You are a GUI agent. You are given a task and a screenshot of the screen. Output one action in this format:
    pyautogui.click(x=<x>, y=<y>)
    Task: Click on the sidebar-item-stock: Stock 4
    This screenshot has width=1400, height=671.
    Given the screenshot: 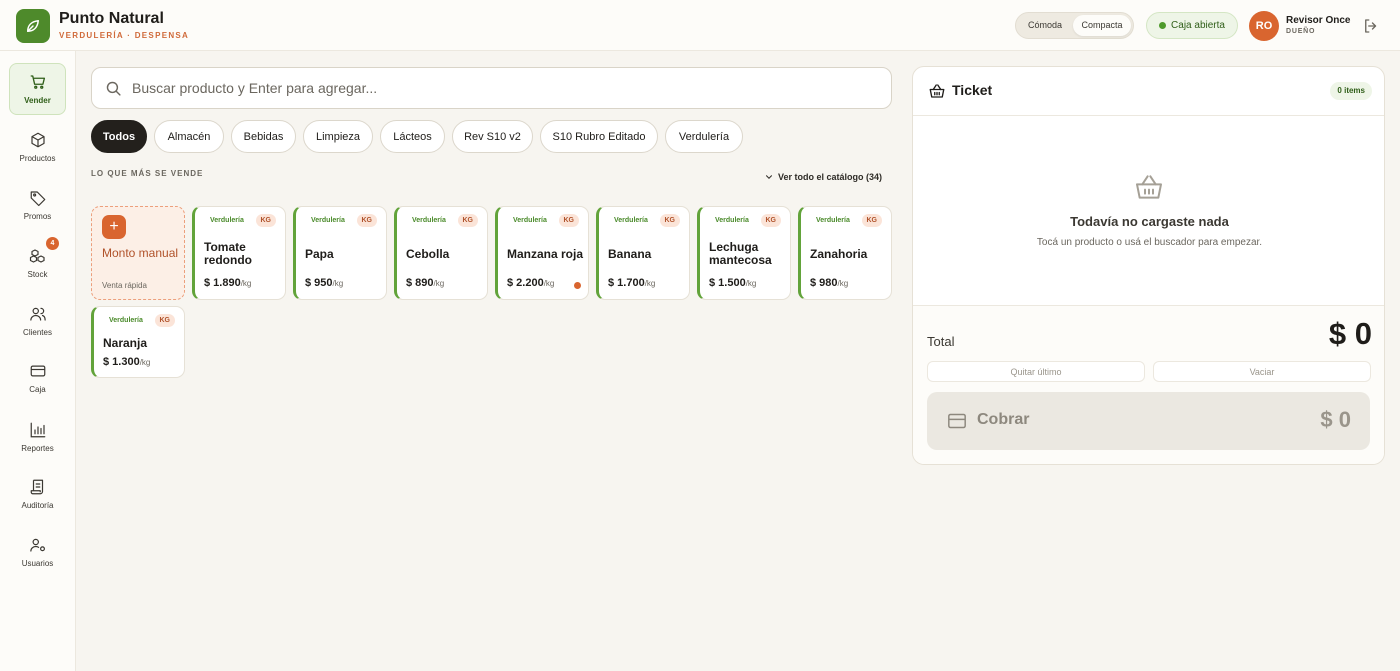 What is the action you would take?
    pyautogui.click(x=37, y=263)
    